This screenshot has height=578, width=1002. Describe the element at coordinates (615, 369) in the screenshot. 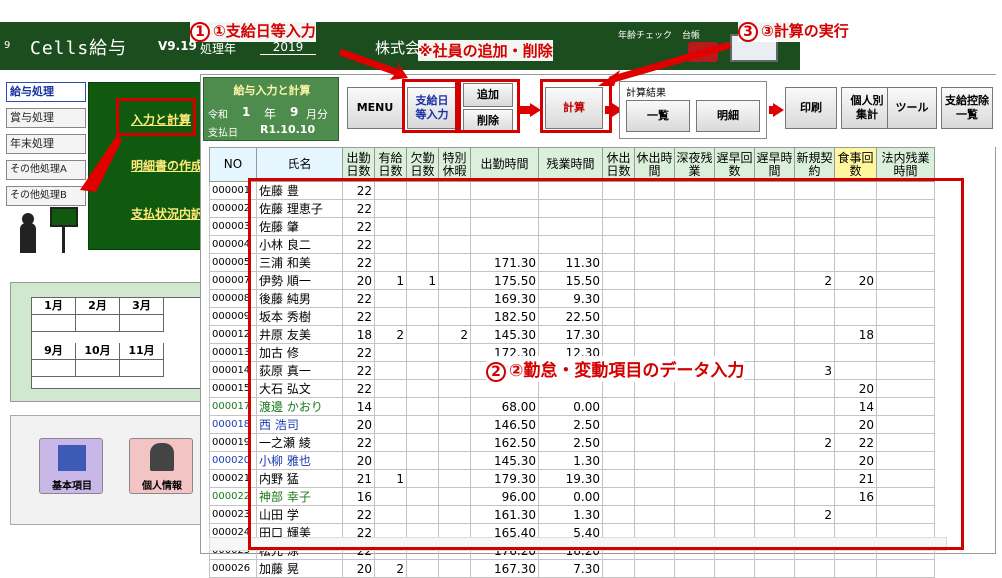

I see `annotation-step2: 2 ②勤怠・変動項目のデータ入力` at that location.